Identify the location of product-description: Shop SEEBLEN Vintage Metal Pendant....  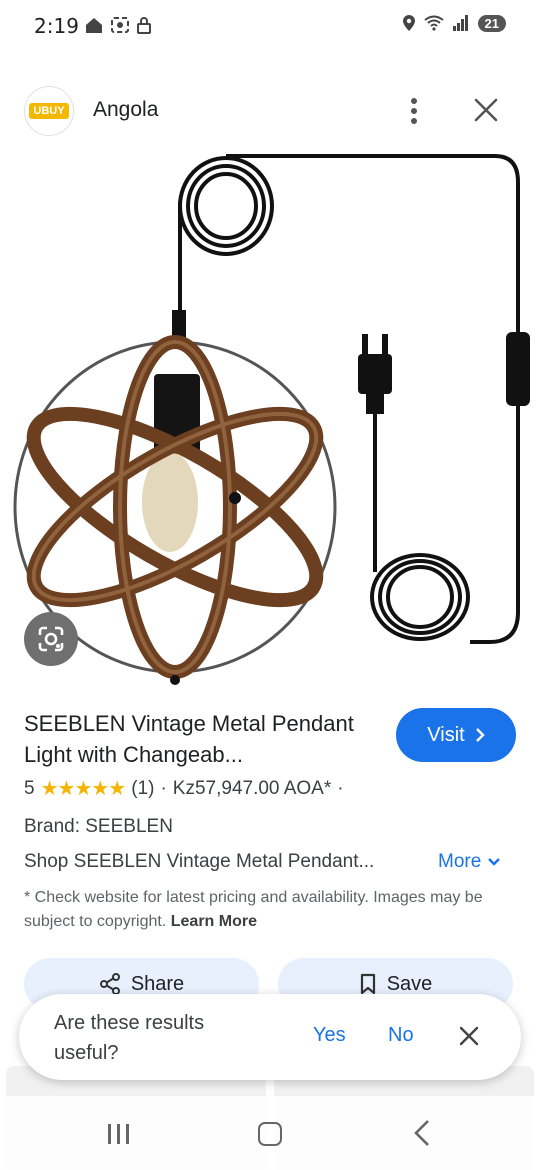
(199, 861).